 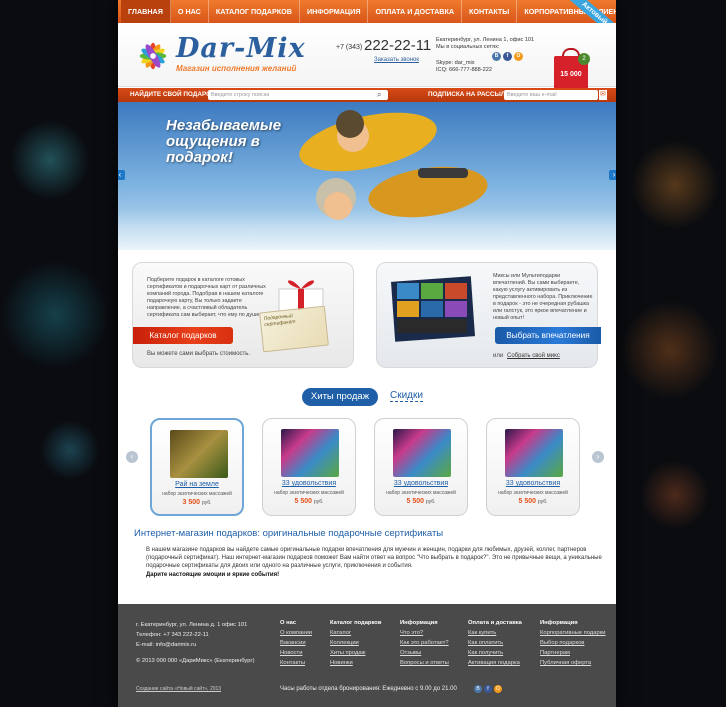 What do you see at coordinates (224, 141) in the screenshot?
I see `hero-headline: Незабываемые ощущения в подарок!` at bounding box center [224, 141].